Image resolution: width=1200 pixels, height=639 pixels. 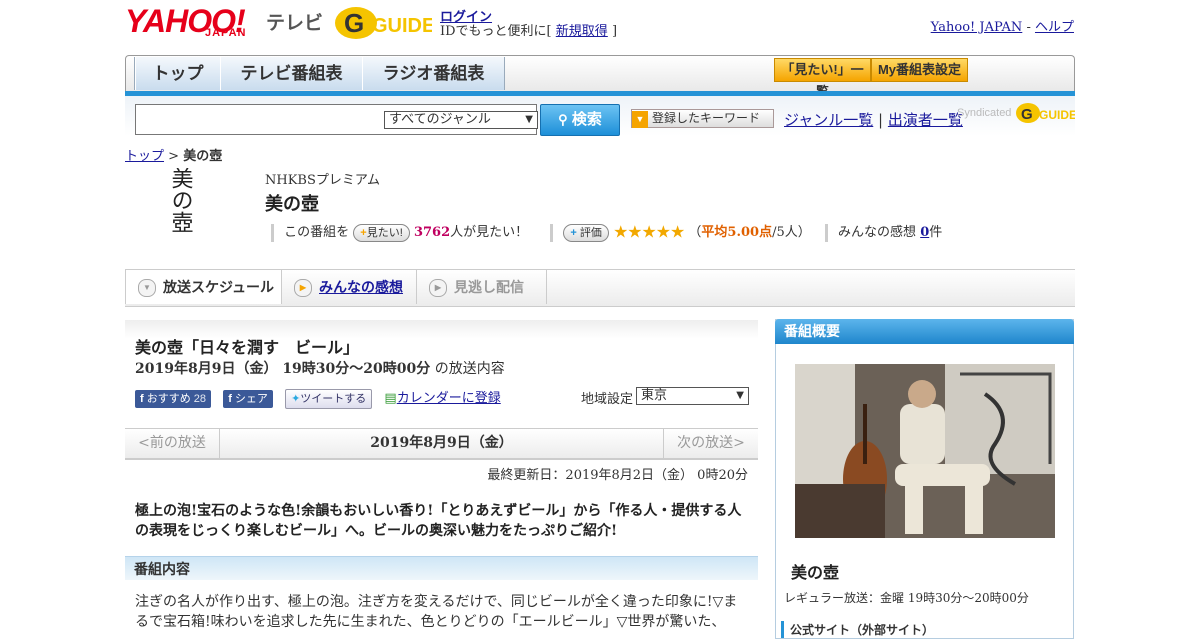 I want to click on registered-keyword-button: ▼ 登録したキーワード, so click(x=702, y=118).